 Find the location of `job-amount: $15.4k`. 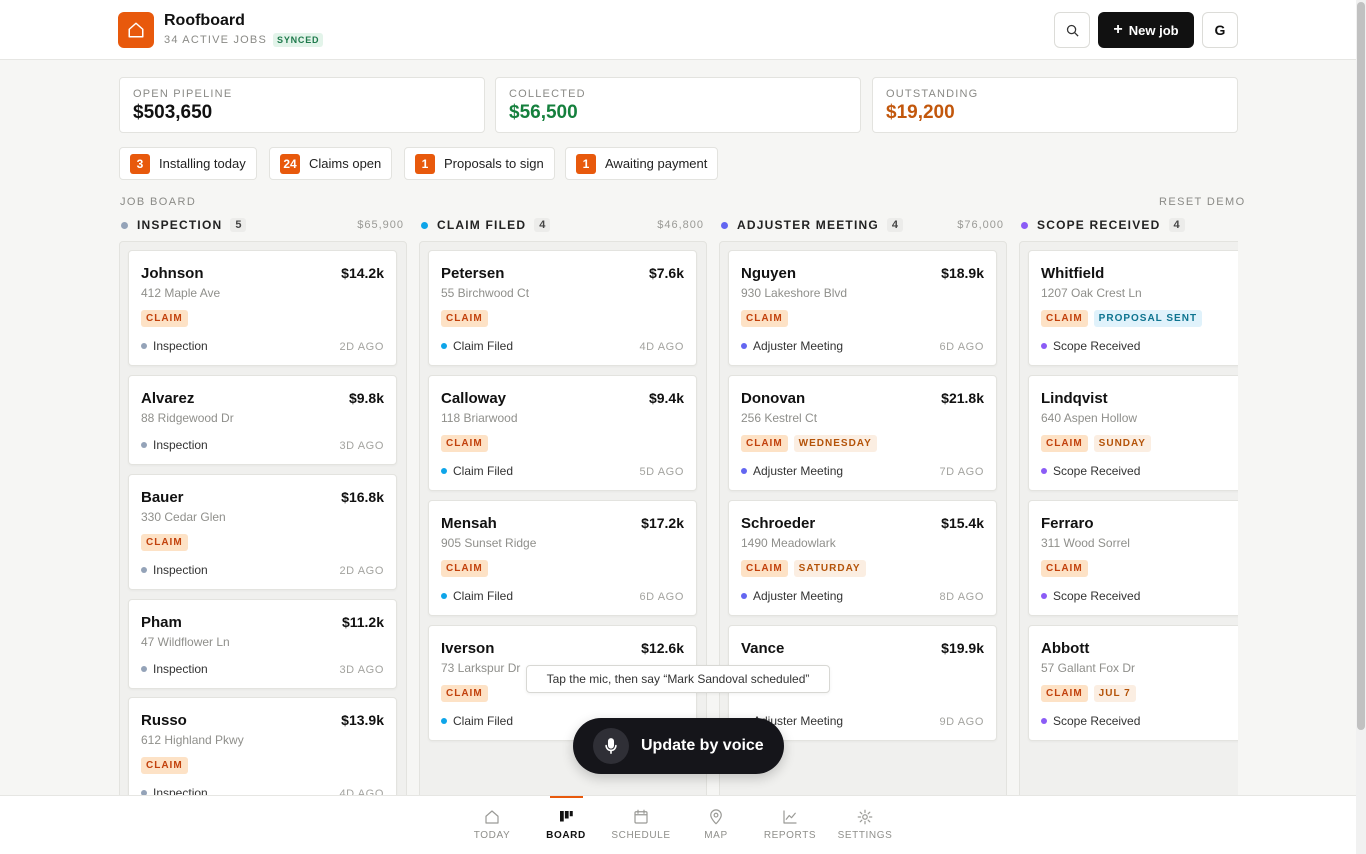

job-amount: $15.4k is located at coordinates (962, 523).